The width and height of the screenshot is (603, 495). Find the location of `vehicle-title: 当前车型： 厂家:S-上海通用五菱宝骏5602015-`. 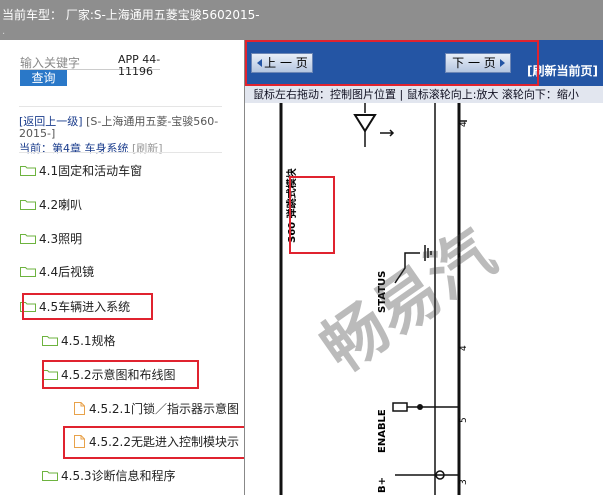

vehicle-title: 当前车型： 厂家:S-上海通用五菱宝骏5602015- is located at coordinates (131, 15).